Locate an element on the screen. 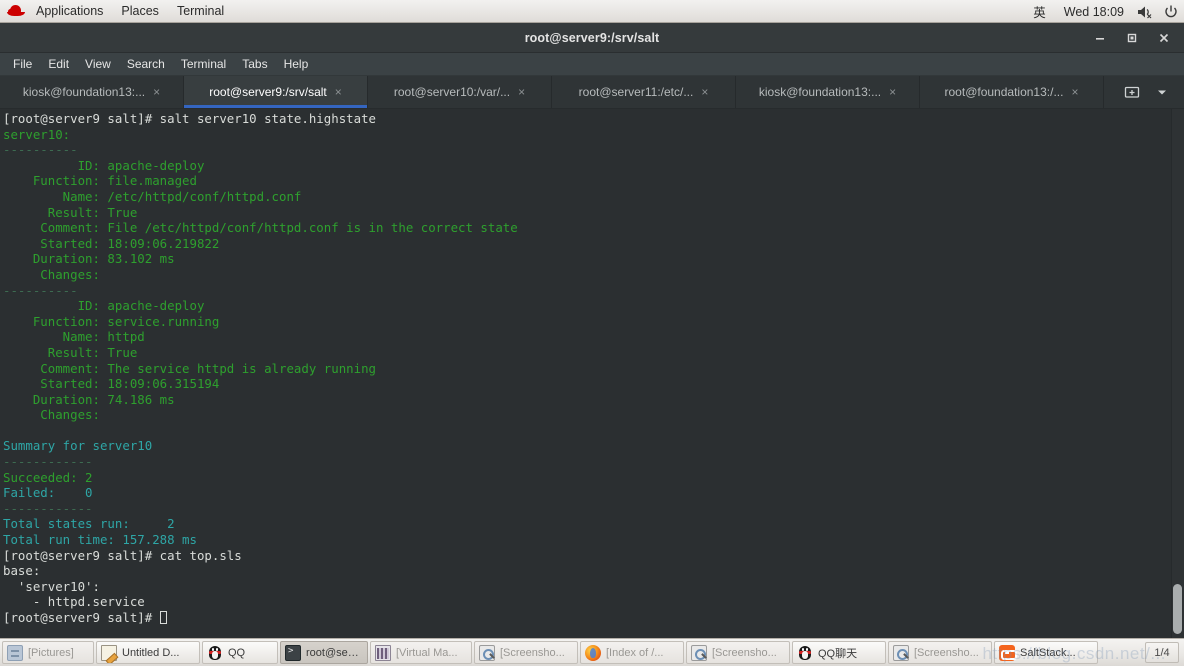 The image size is (1184, 666). taskbar-item: QQ is located at coordinates (240, 652).